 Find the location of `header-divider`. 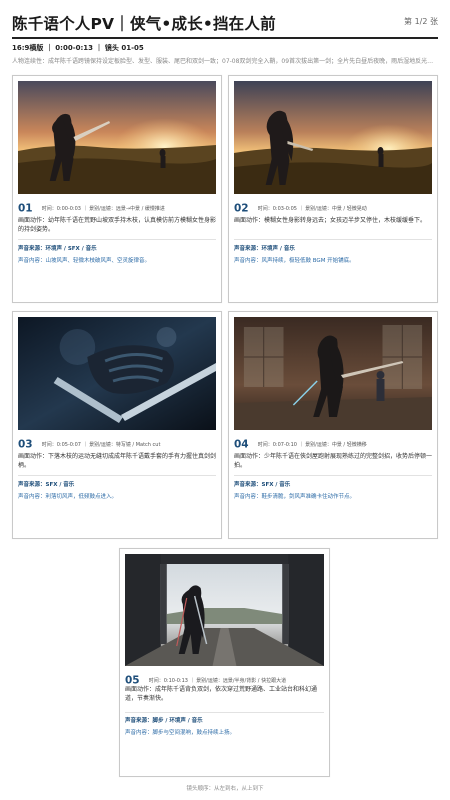

header-divider is located at coordinates (225, 38).